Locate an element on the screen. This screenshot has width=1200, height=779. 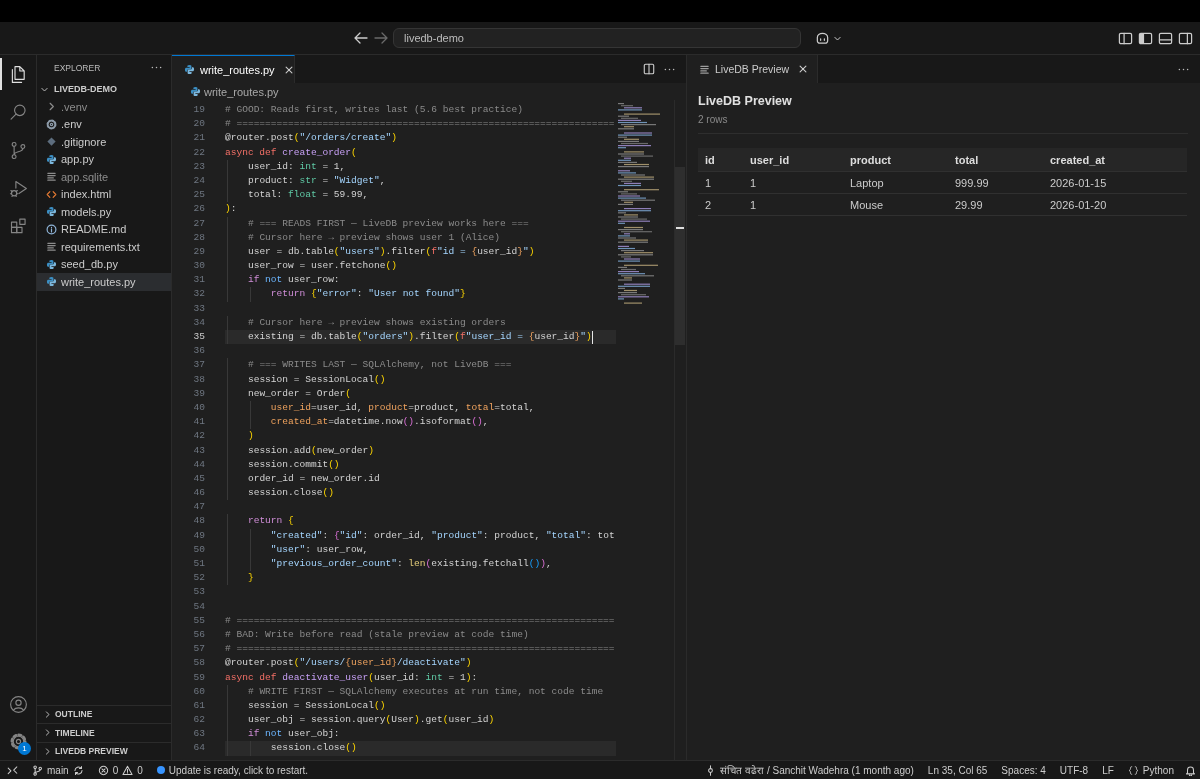
branch-indicator: main is located at coordinates (58, 770).